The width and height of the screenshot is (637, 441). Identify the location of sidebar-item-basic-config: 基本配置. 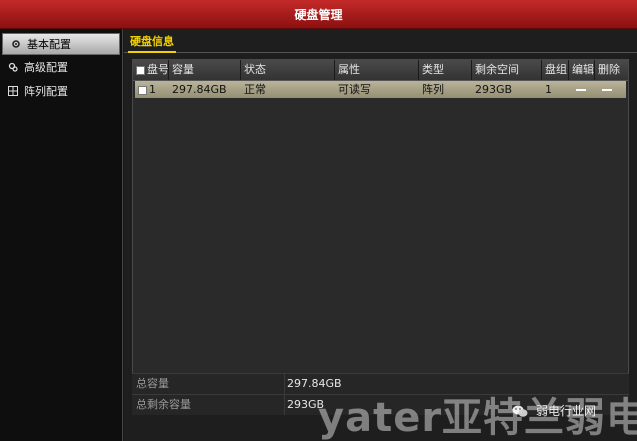
(61, 44).